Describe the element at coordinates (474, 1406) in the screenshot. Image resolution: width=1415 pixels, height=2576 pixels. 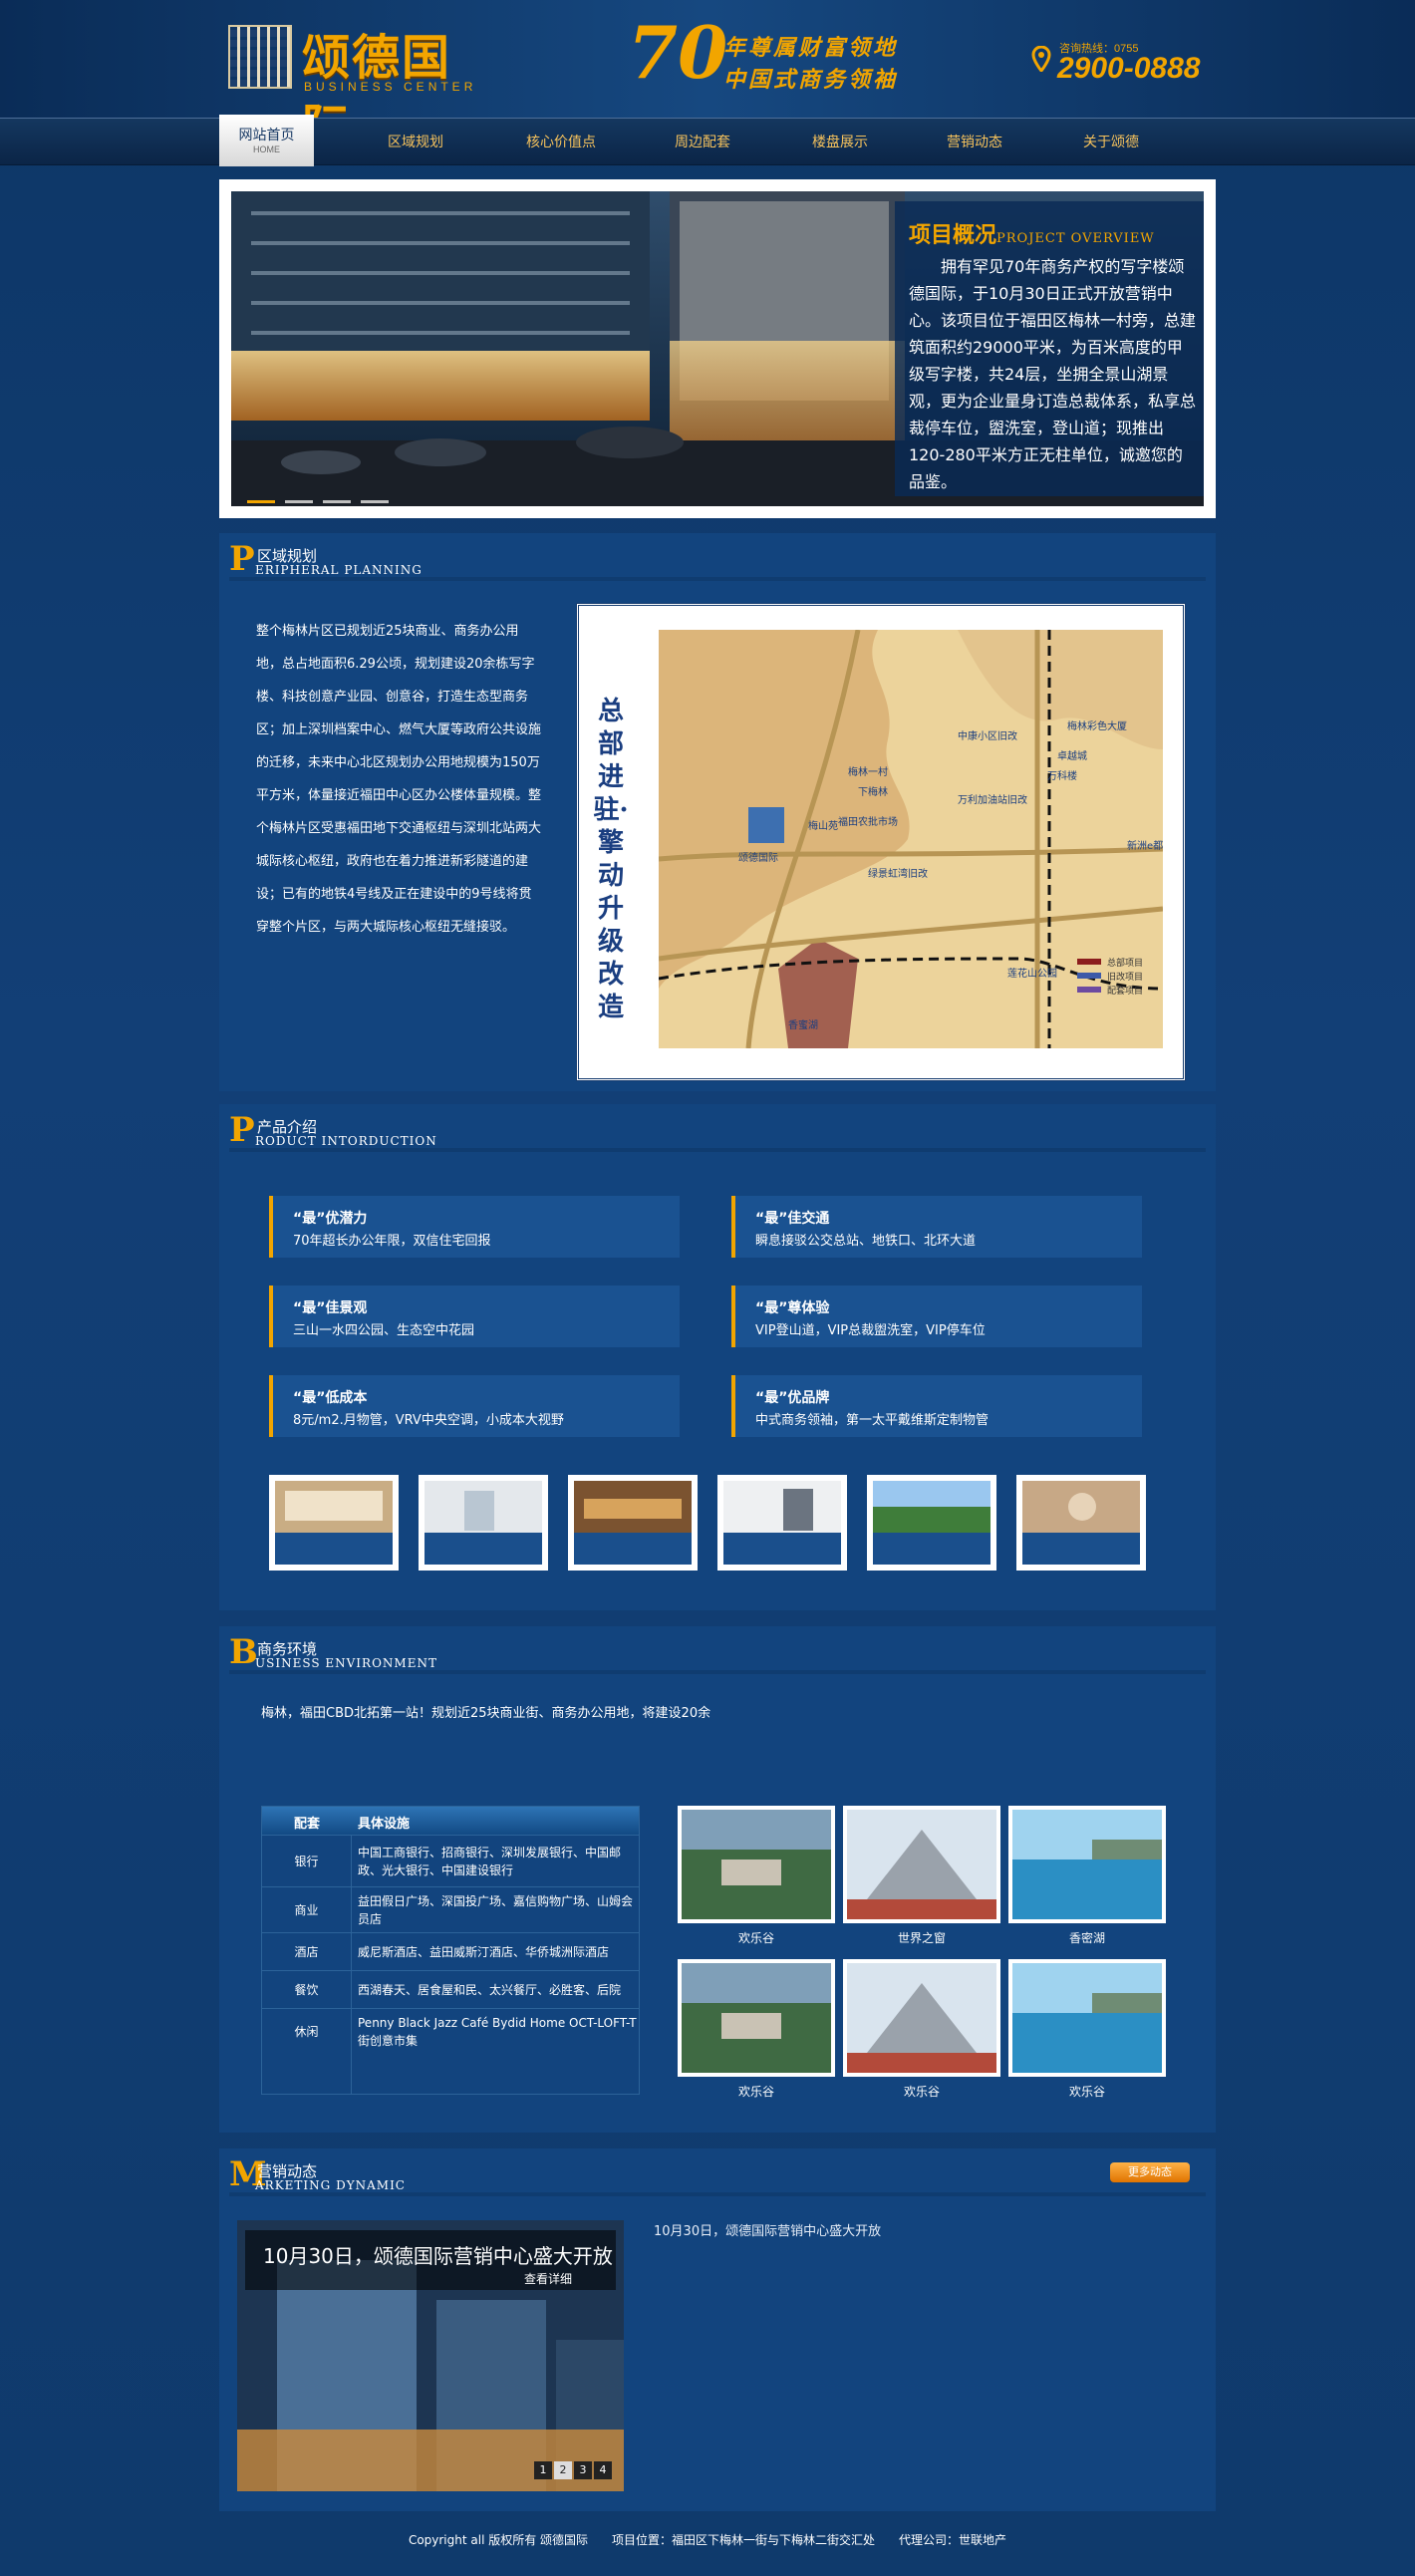
I see `feature-card: “最”低成本 8元/m2.月物管，VRV中央空调，小成本大视野` at that location.